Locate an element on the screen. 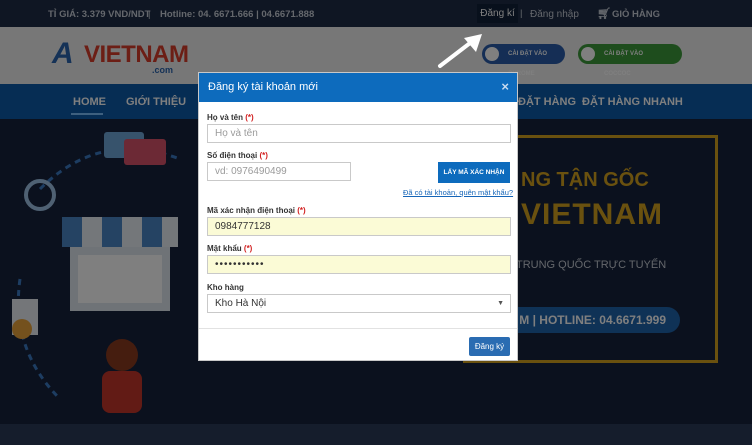  password-label: Mật khẩu (*) is located at coordinates (229, 248).